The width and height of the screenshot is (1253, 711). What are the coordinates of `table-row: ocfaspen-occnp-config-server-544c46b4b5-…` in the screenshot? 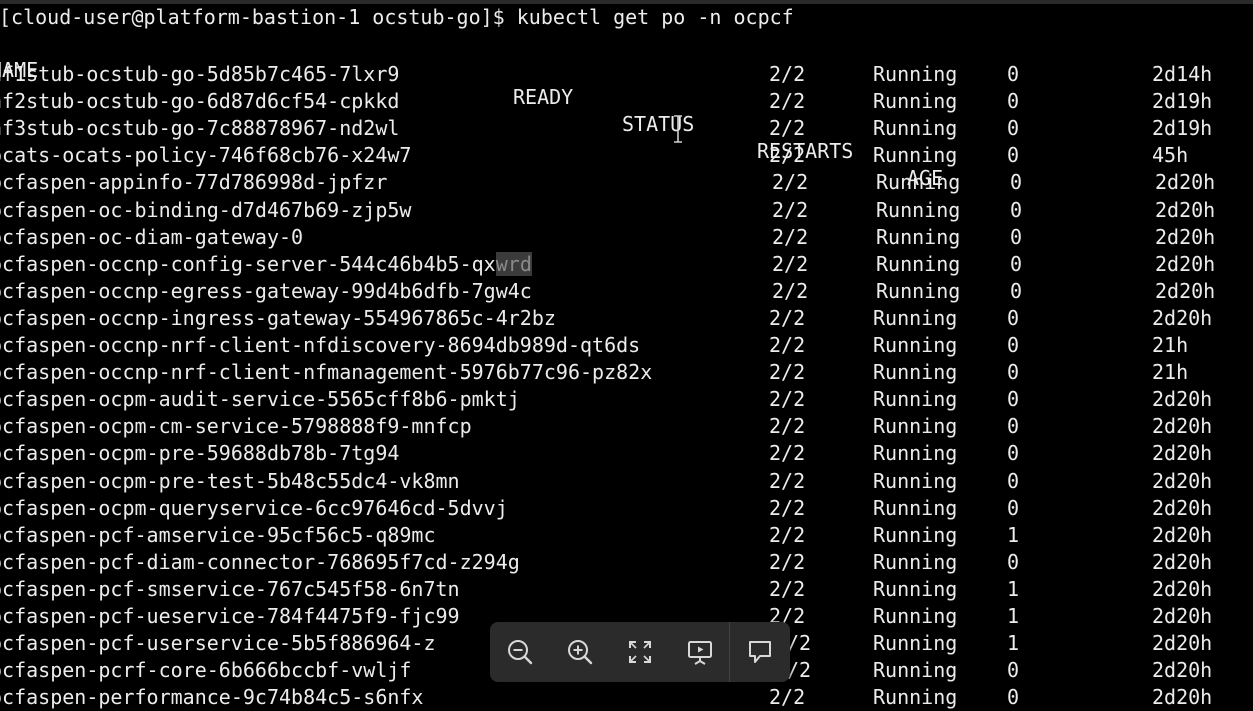 It's located at (626, 264).